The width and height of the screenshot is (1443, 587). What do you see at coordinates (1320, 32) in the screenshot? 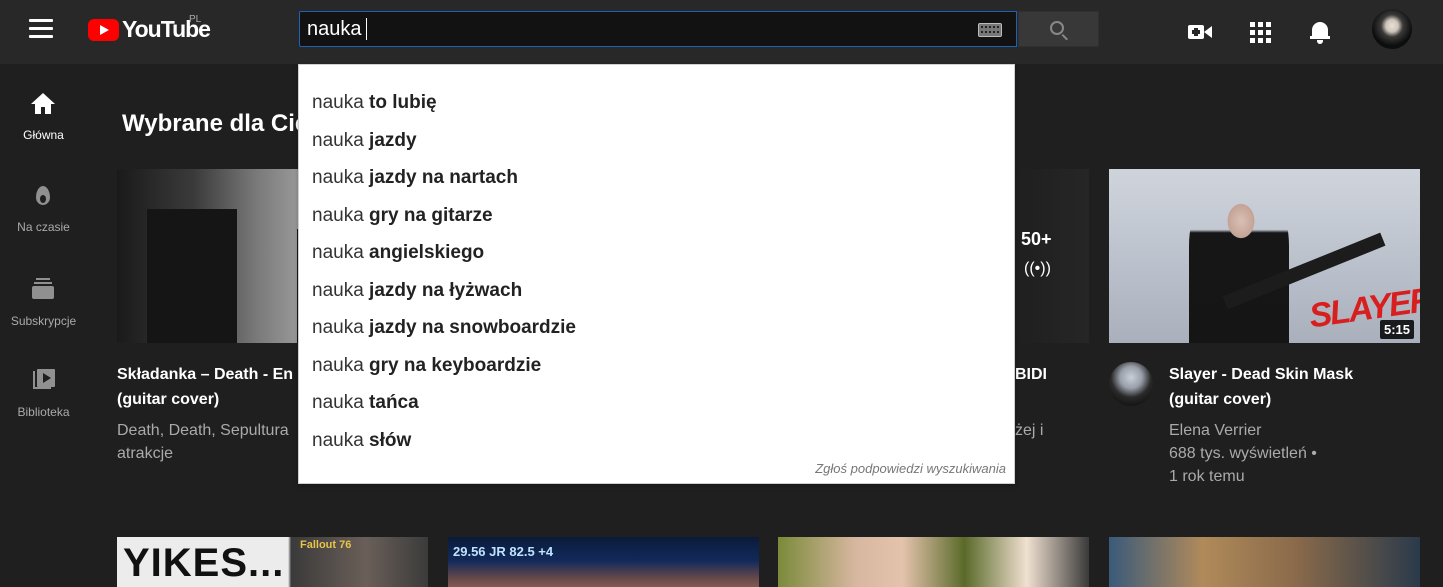
I see `notifications-bell-icon` at bounding box center [1320, 32].